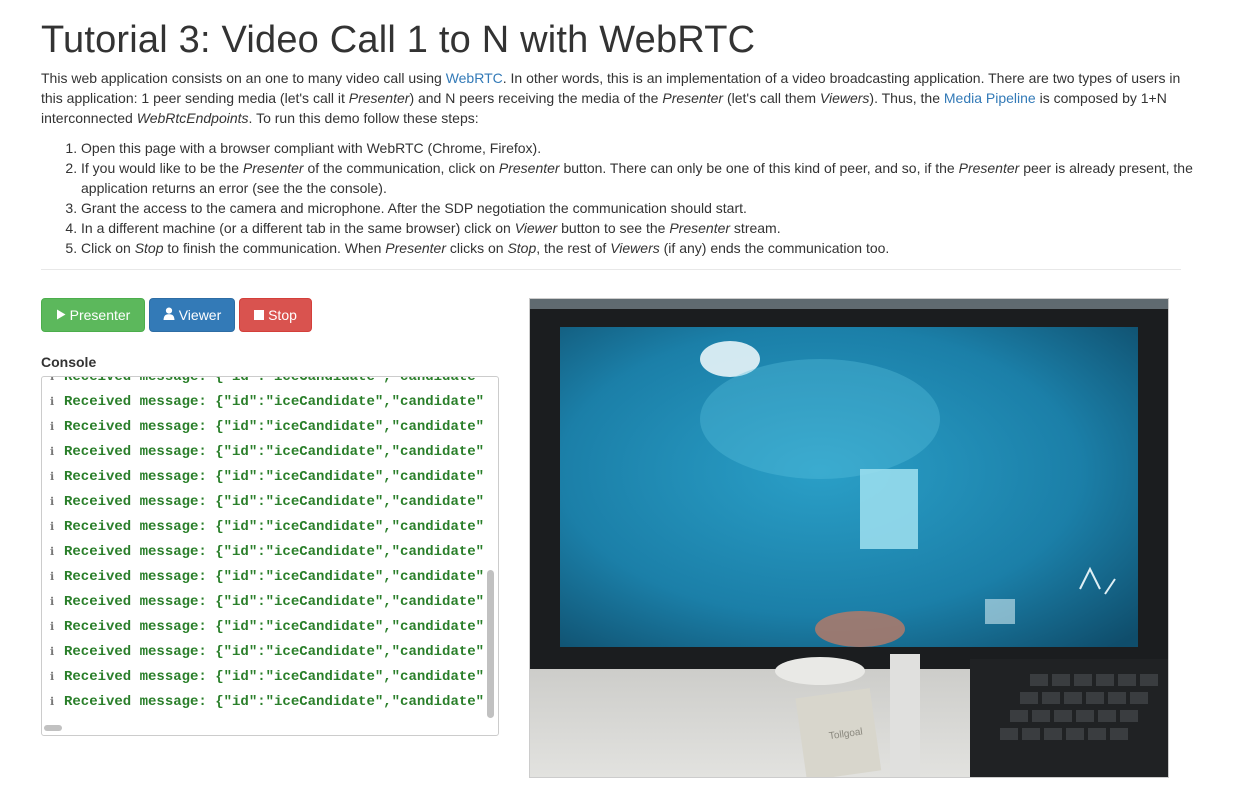  Describe the element at coordinates (536, 98) in the screenshot. I see `intro-text: ) and N peers receiving the media of the` at that location.